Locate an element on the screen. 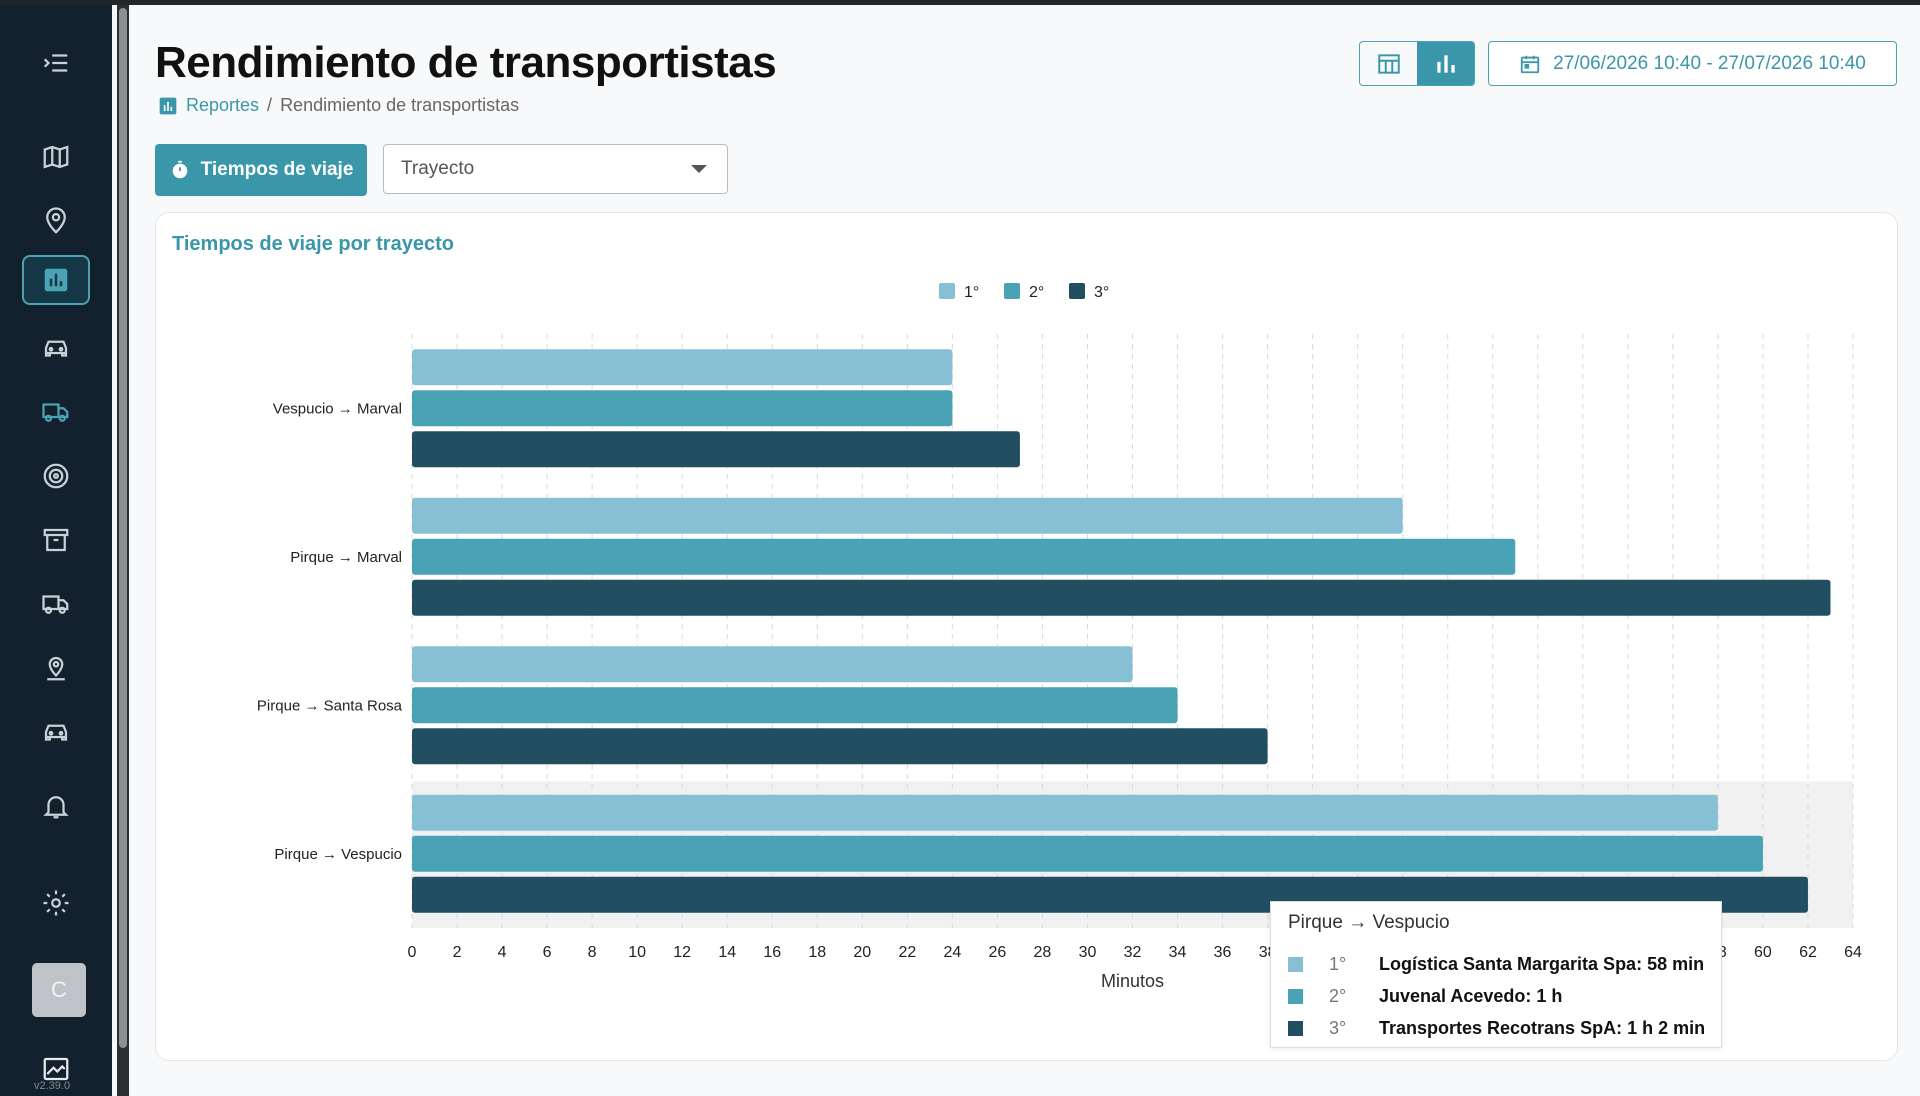  x-tick-label: 20 is located at coordinates (862, 952).